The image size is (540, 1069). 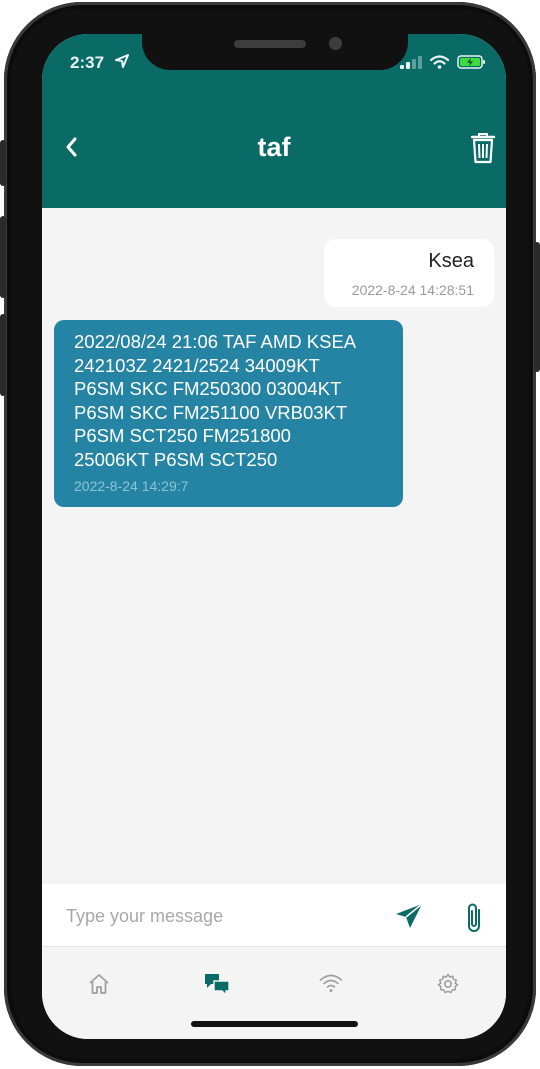 What do you see at coordinates (448, 984) in the screenshot?
I see `gear-icon` at bounding box center [448, 984].